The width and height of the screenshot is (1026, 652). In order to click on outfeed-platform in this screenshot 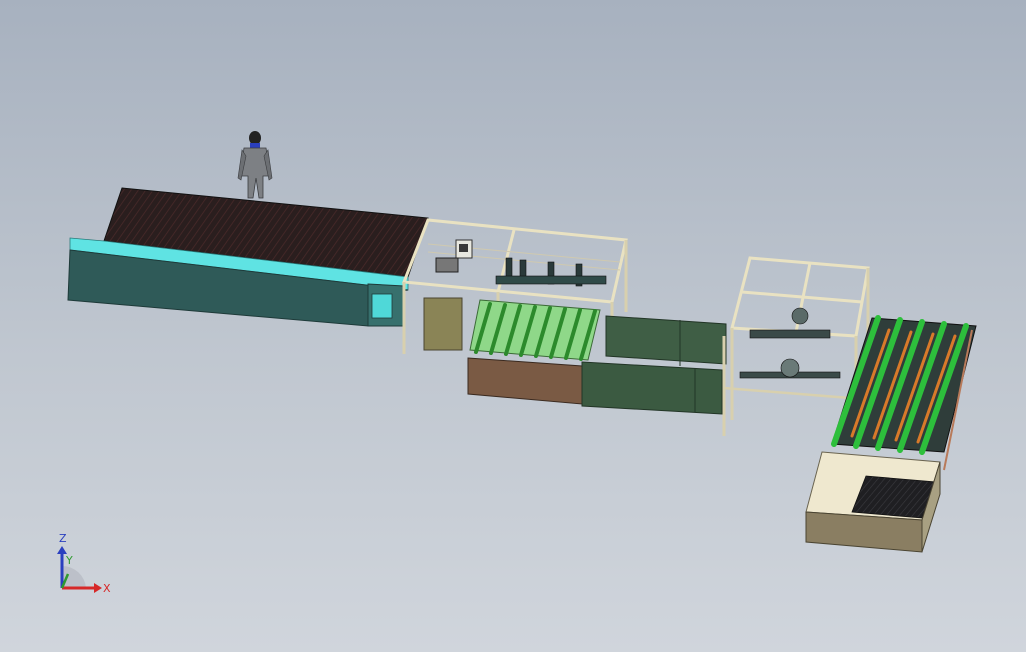, I will do `click(873, 502)`.